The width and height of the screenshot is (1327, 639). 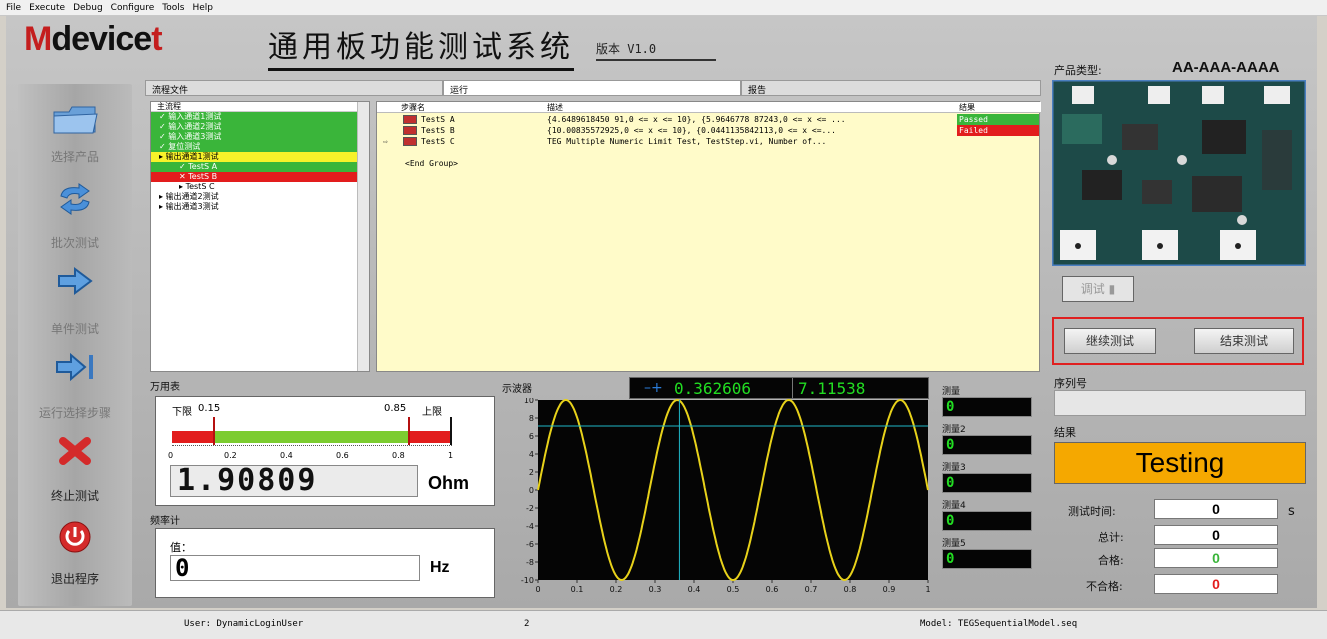 What do you see at coordinates (13, 8) in the screenshot?
I see `menu-file: File` at bounding box center [13, 8].